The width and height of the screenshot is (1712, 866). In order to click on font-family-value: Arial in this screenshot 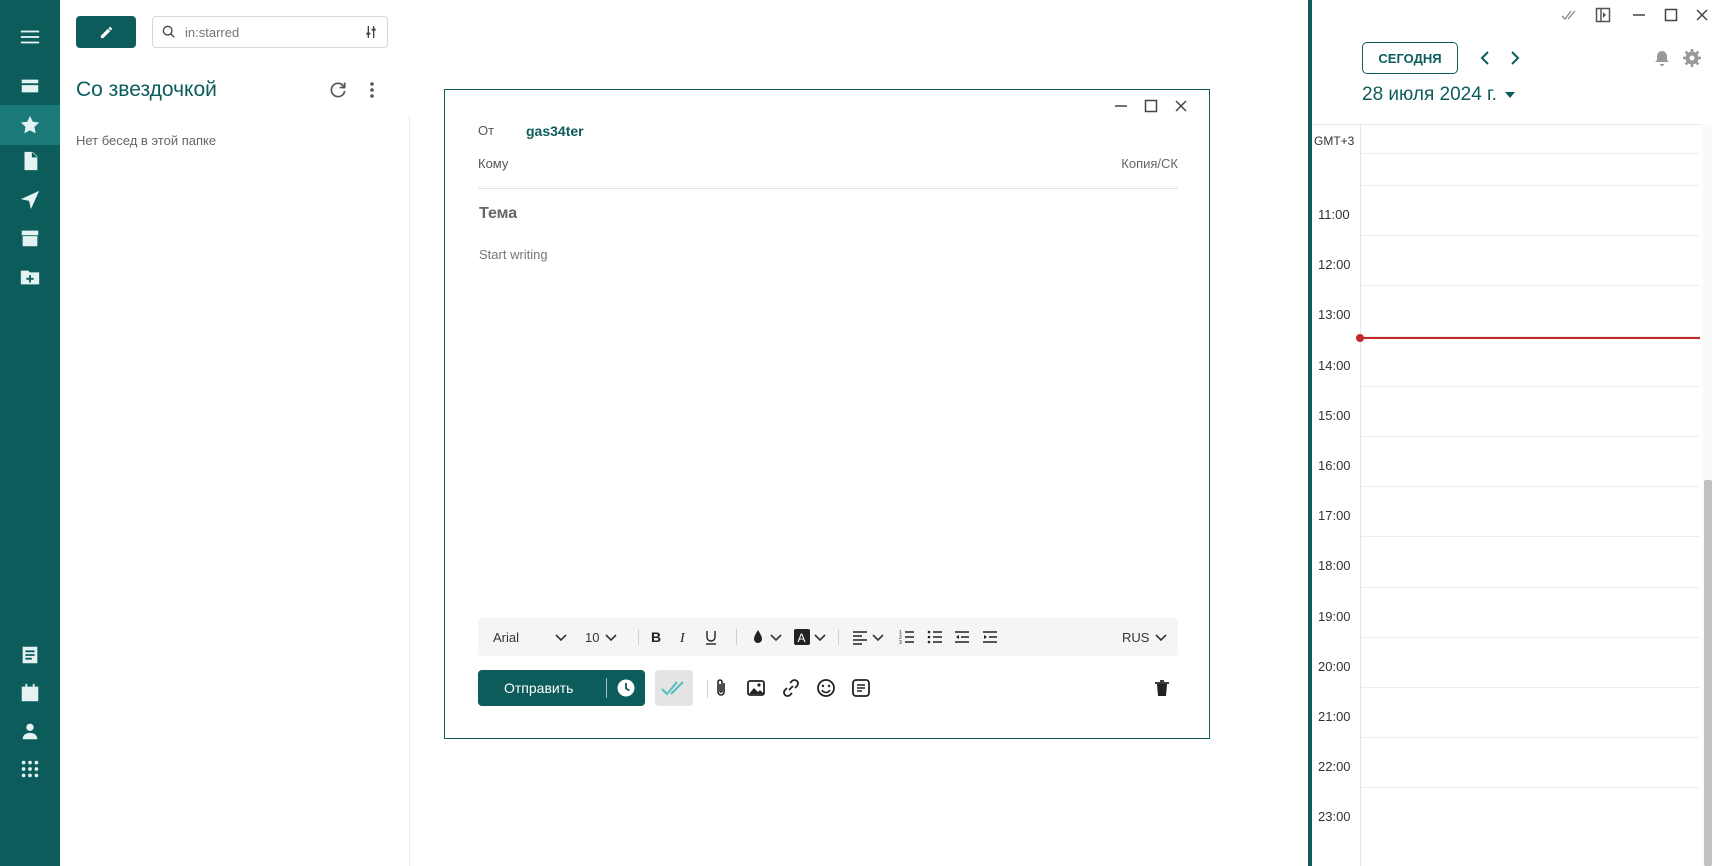, I will do `click(506, 637)`.